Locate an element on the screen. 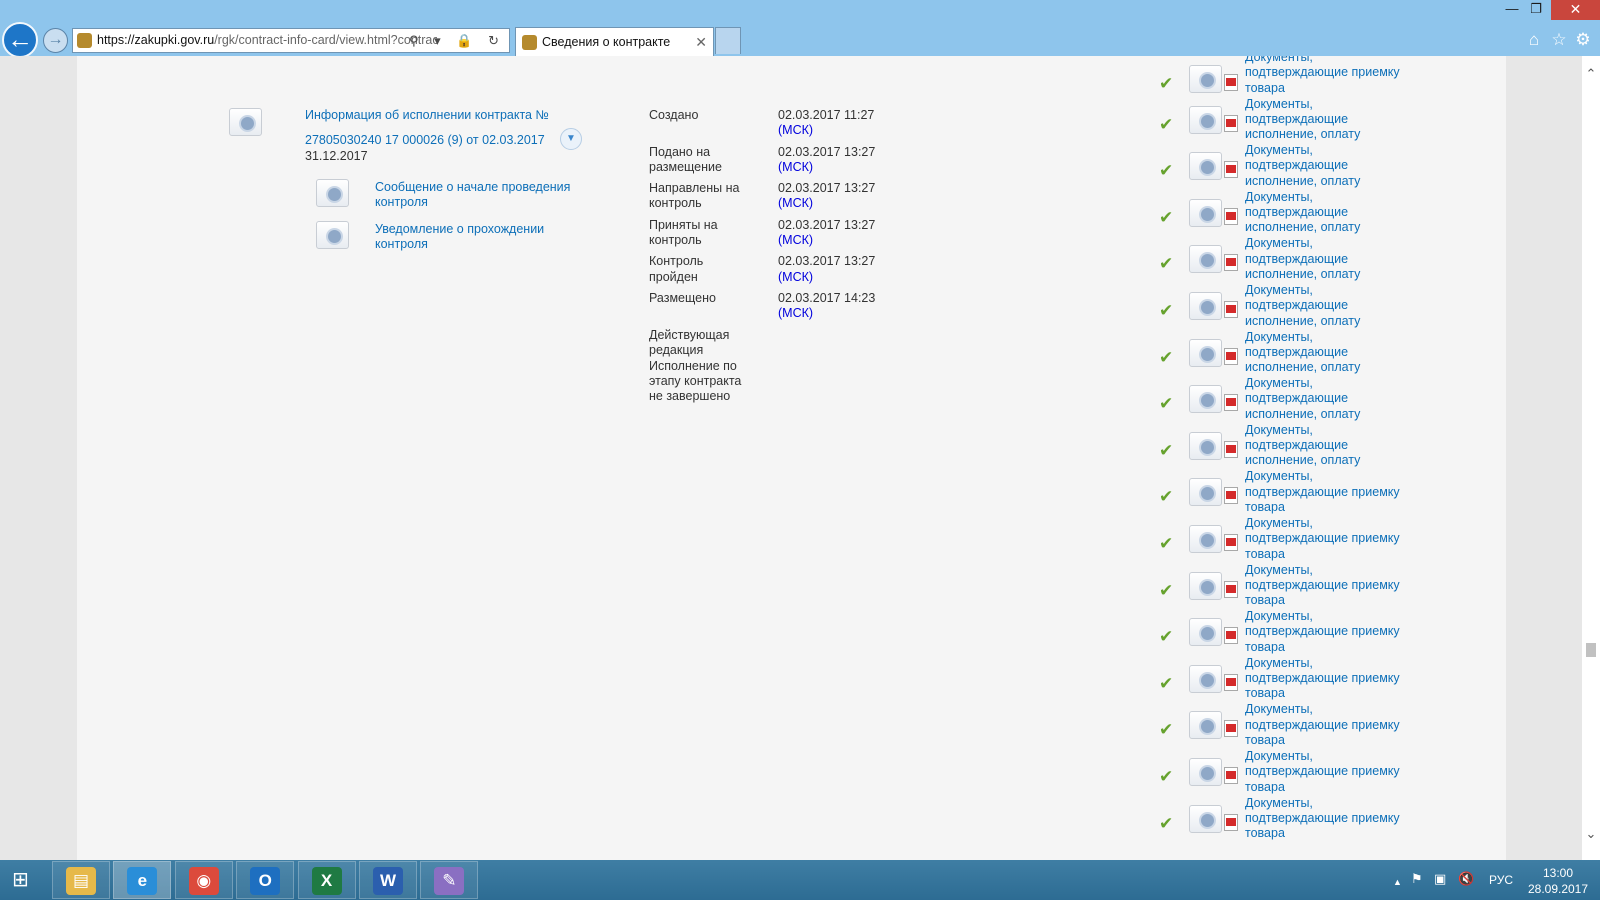 The width and height of the screenshot is (1600, 900). start-button: ⊞ is located at coordinates (23, 880).